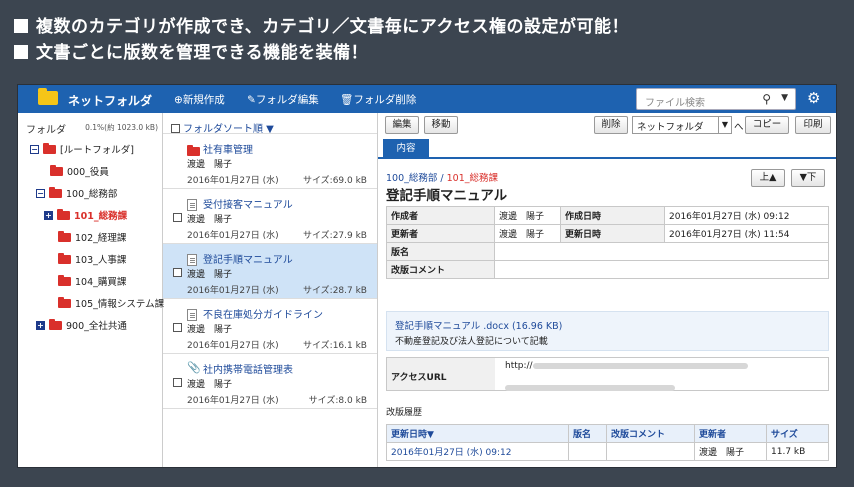  What do you see at coordinates (46, 130) in the screenshot?
I see `folder-heading: フォルダ` at bounding box center [46, 130].